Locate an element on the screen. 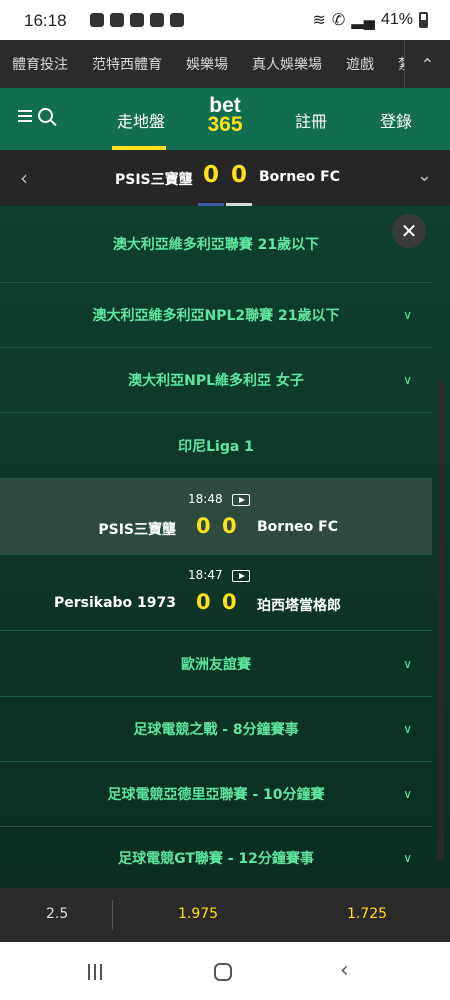  close-icon: ✕ is located at coordinates (409, 231).